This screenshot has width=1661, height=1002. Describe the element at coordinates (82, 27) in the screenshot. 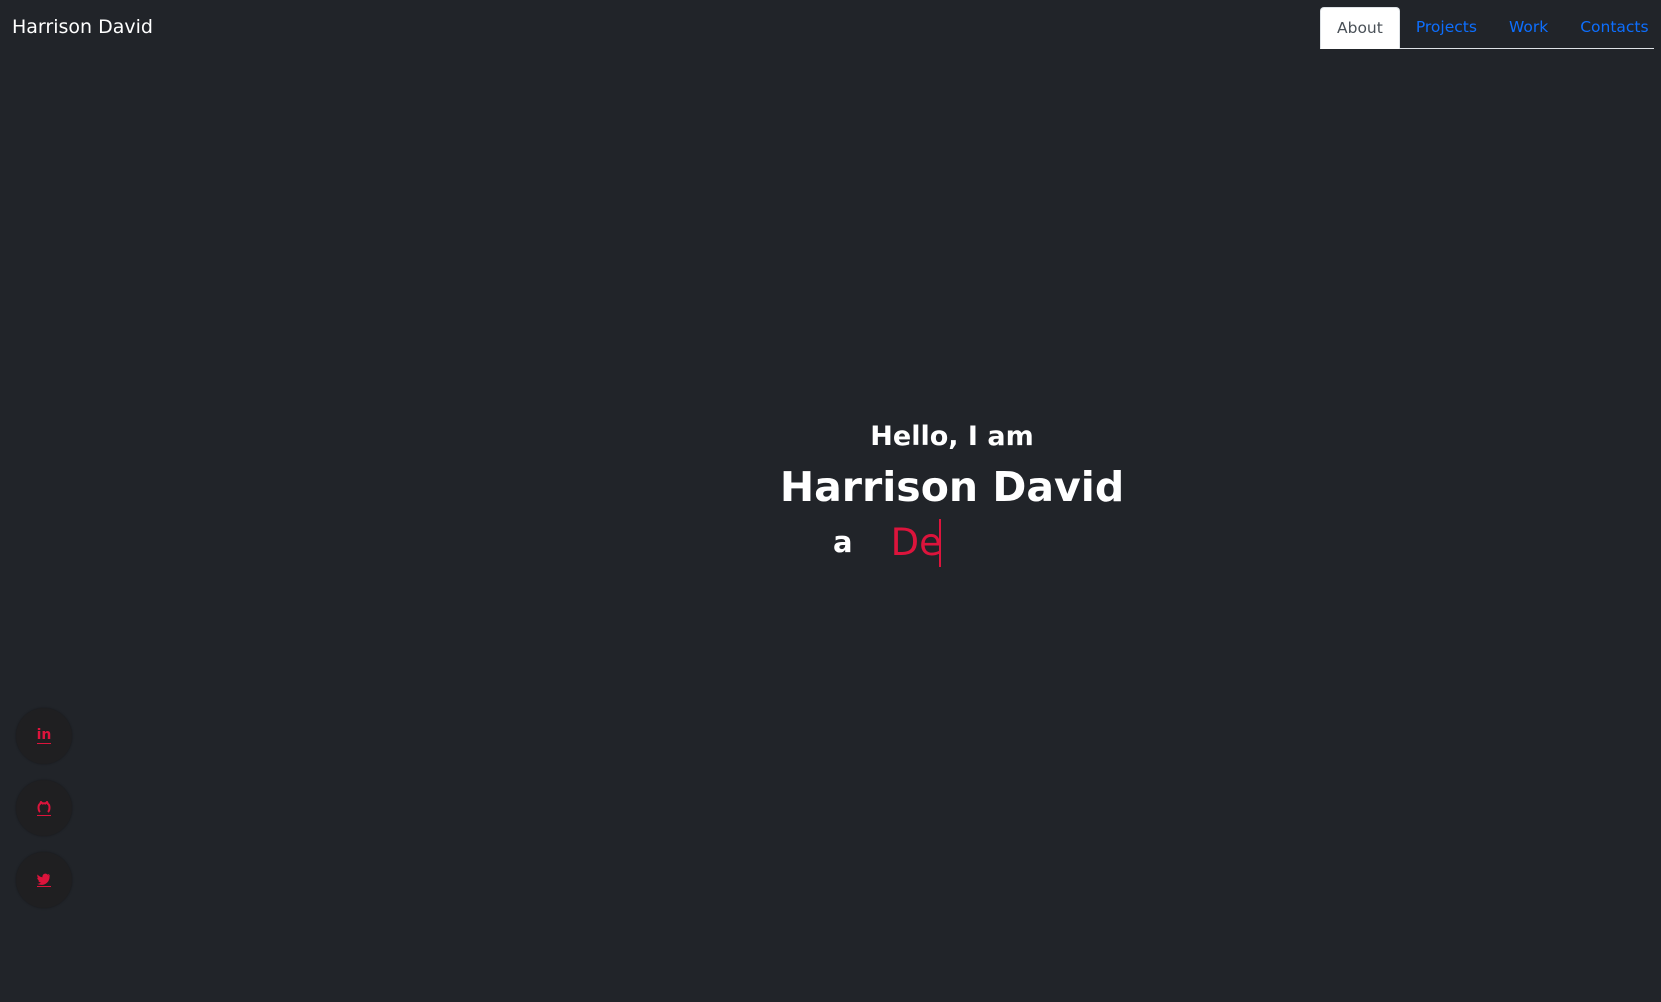

I see `navbar-brand: Harrison David` at that location.